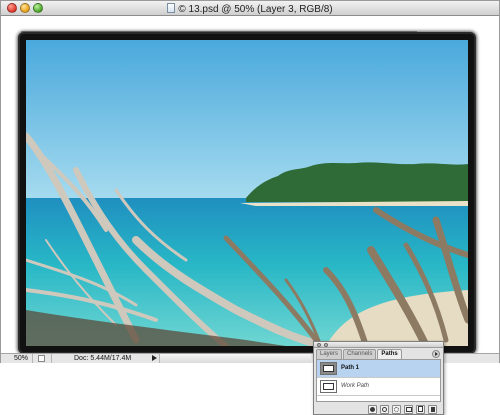  Describe the element at coordinates (235, 358) in the screenshot. I see `horizontal-scrollbar` at that location.